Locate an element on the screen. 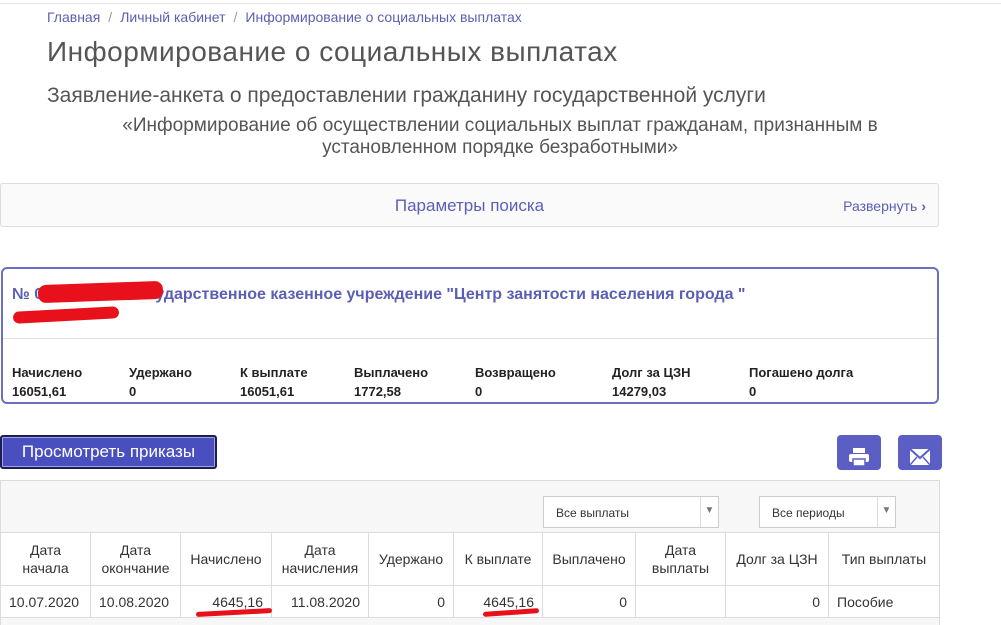 The width and height of the screenshot is (1001, 625). column-header: Выплачено is located at coordinates (589, 559).